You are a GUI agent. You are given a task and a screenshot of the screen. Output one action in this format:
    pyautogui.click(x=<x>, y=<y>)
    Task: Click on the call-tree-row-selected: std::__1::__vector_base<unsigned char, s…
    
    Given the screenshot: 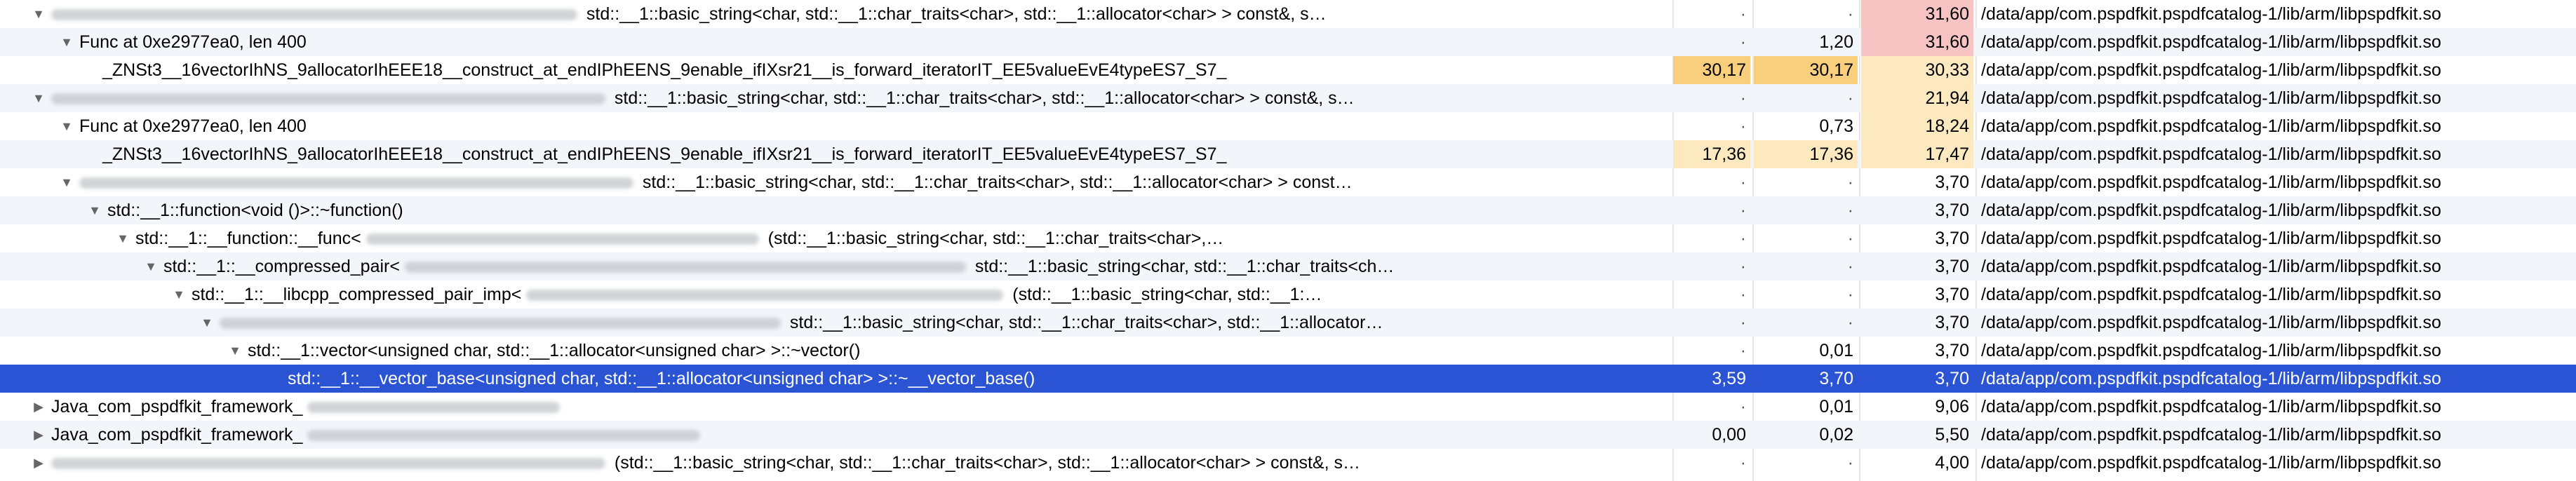 What is the action you would take?
    pyautogui.click(x=1288, y=379)
    